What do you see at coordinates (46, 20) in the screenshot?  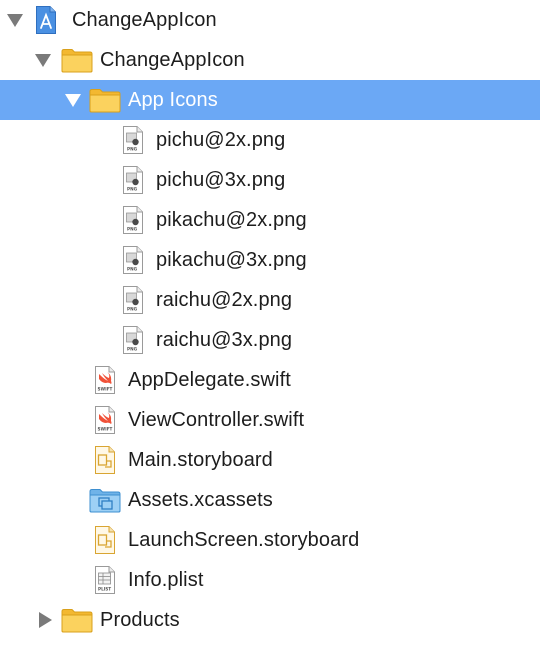 I see `xcode-project-icon` at bounding box center [46, 20].